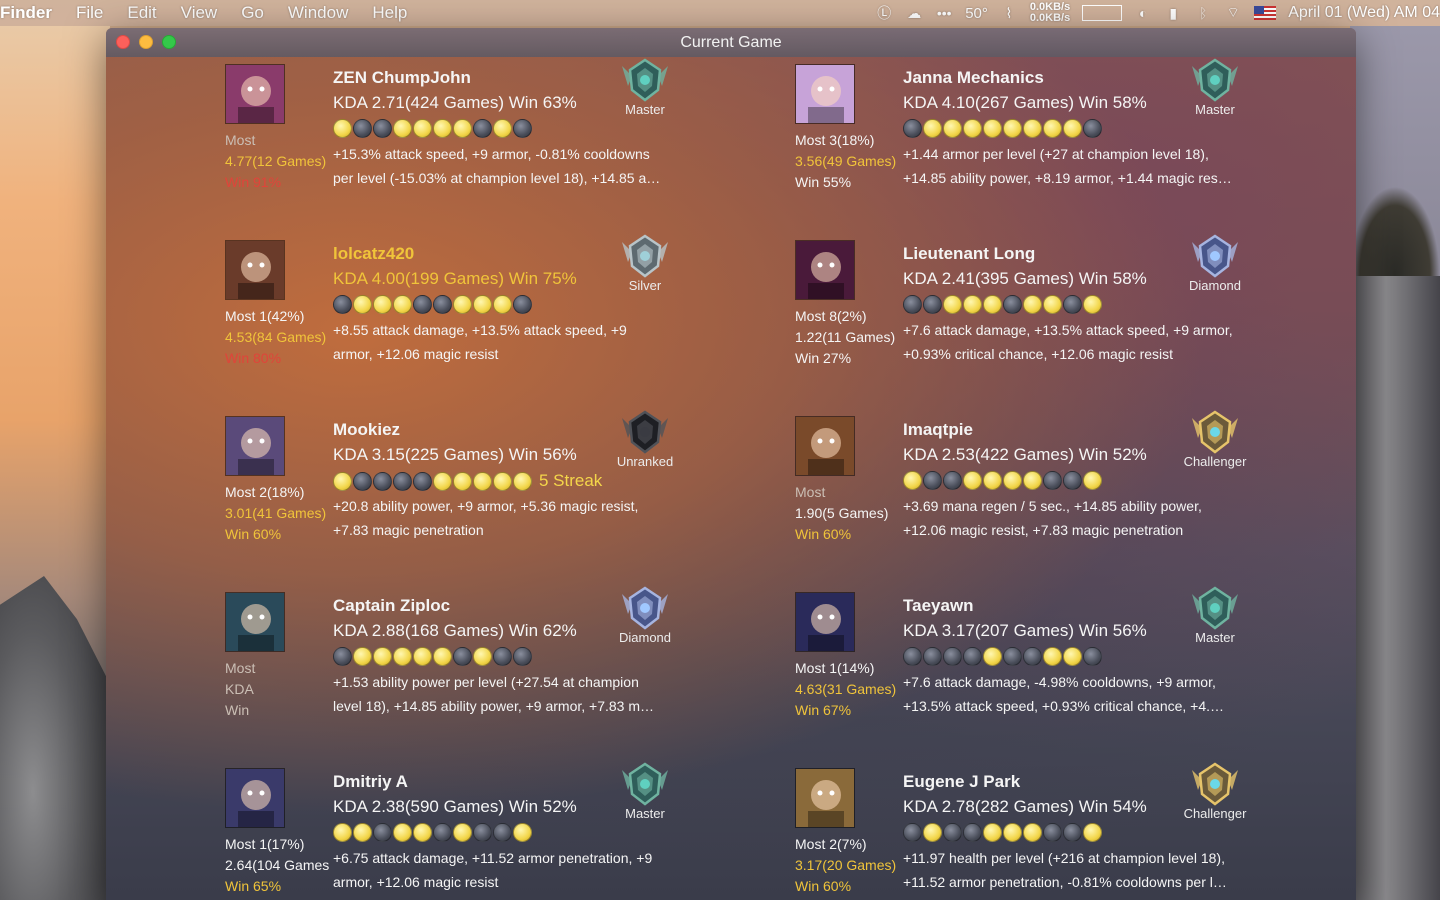 This screenshot has height=900, width=1440. I want to click on summoner-name: lolcatz420, so click(373, 254).